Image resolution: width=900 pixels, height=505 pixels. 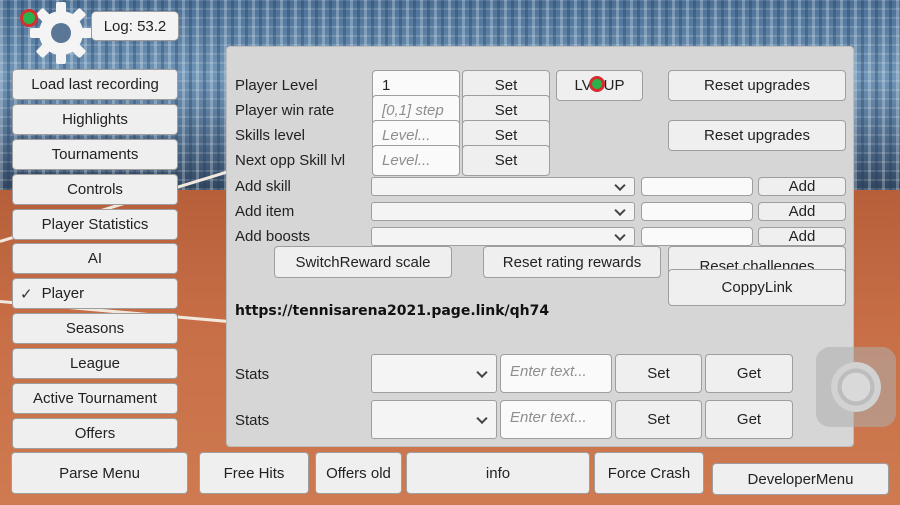 What do you see at coordinates (254, 473) in the screenshot?
I see `free-hits-button: Free Hits` at bounding box center [254, 473].